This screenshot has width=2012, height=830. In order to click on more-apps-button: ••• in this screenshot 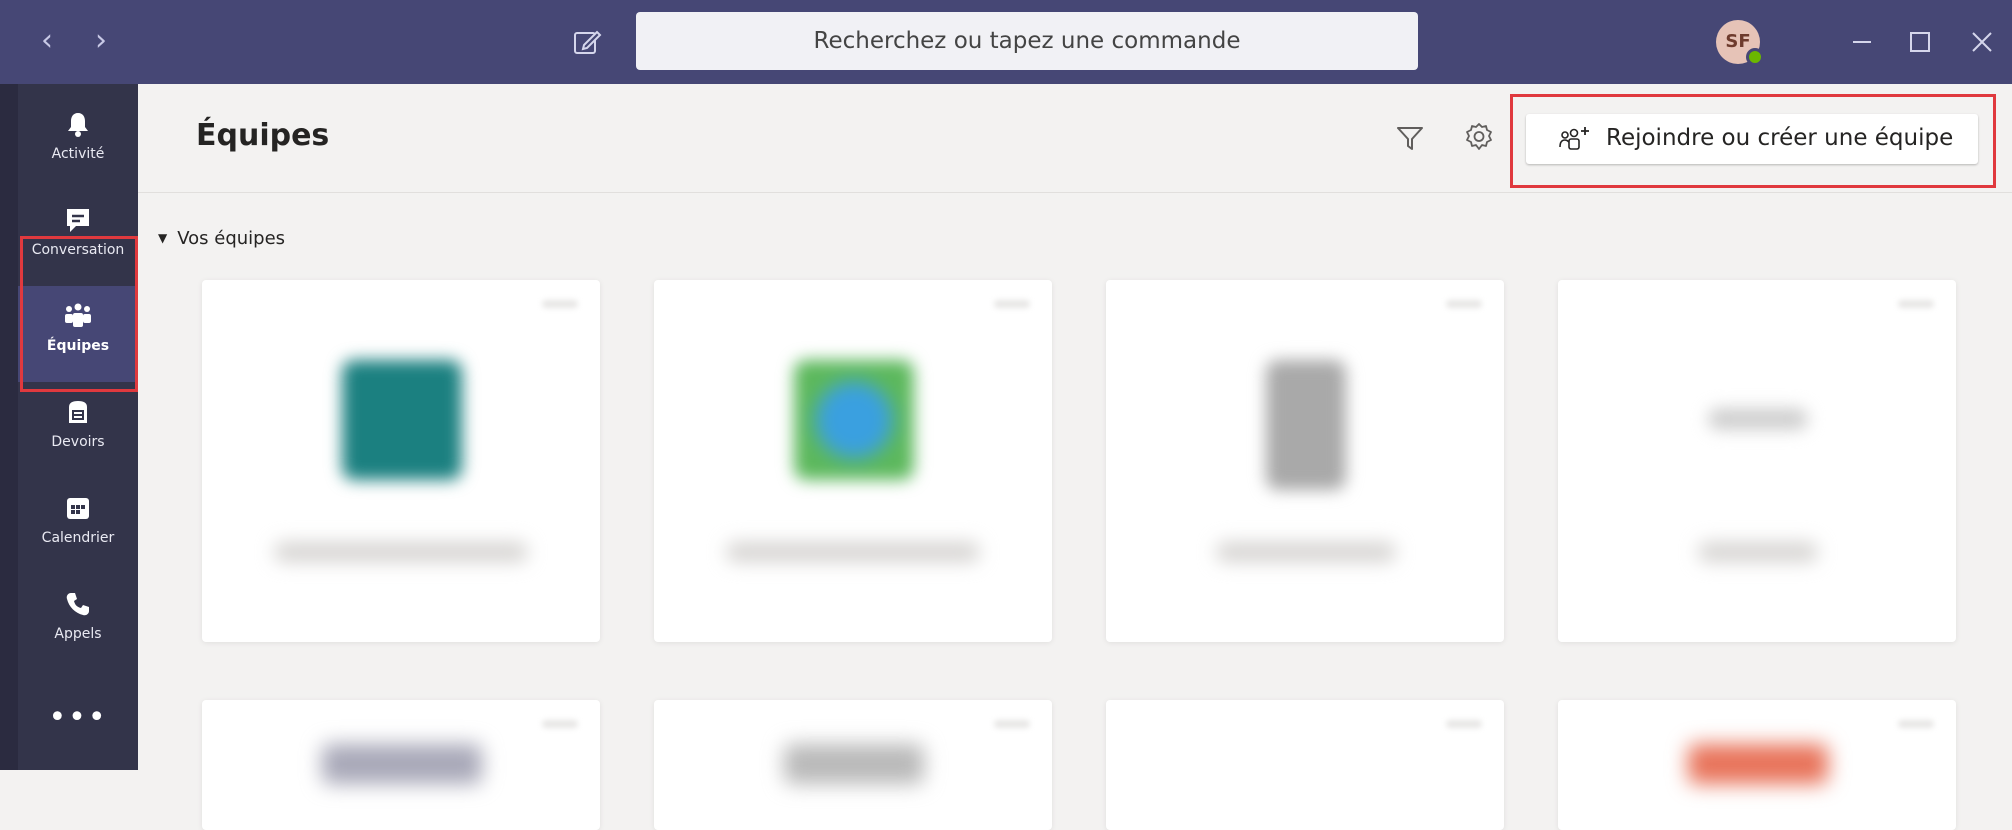, I will do `click(78, 728)`.